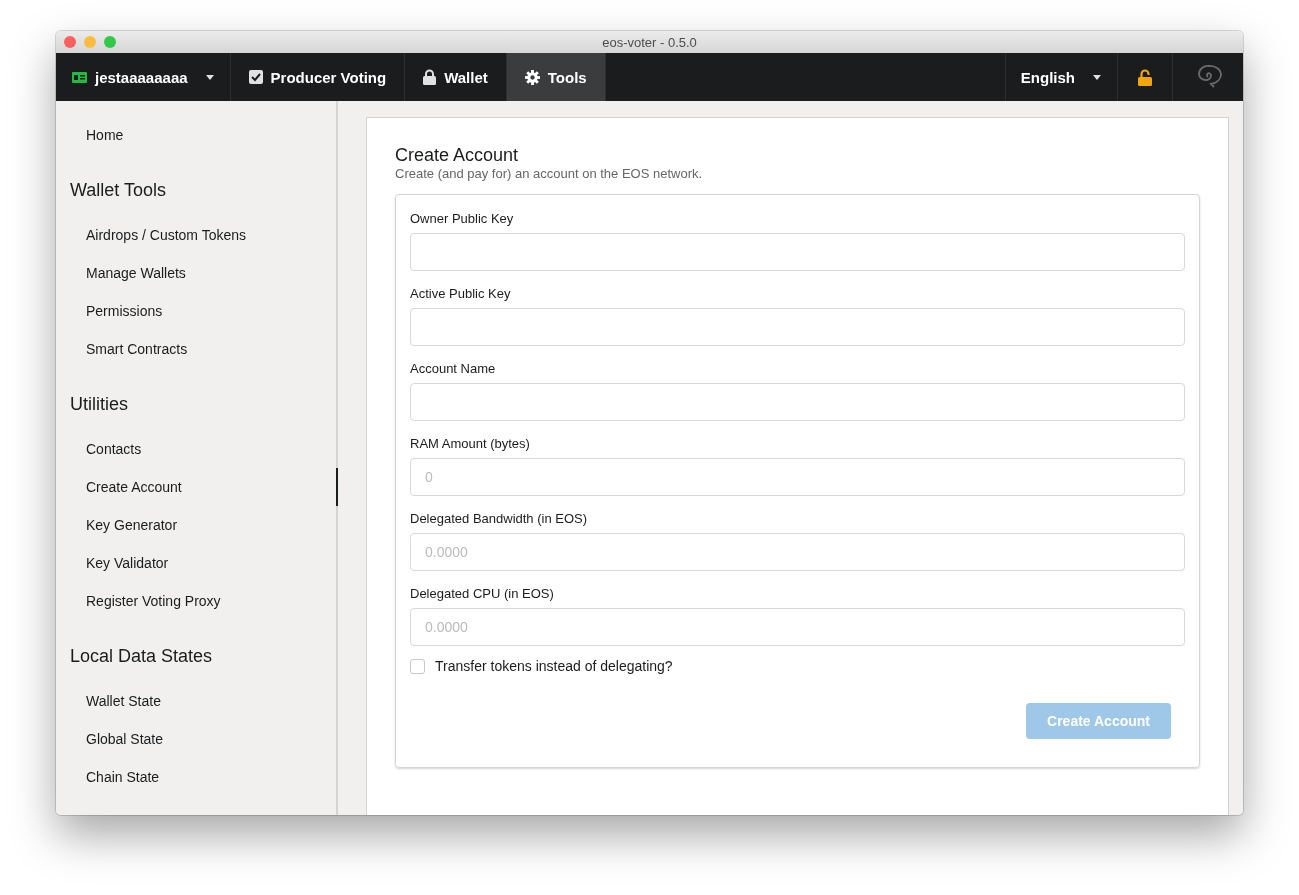 The width and height of the screenshot is (1299, 895). Describe the element at coordinates (462, 219) in the screenshot. I see `field-label: Owner Public Key` at that location.